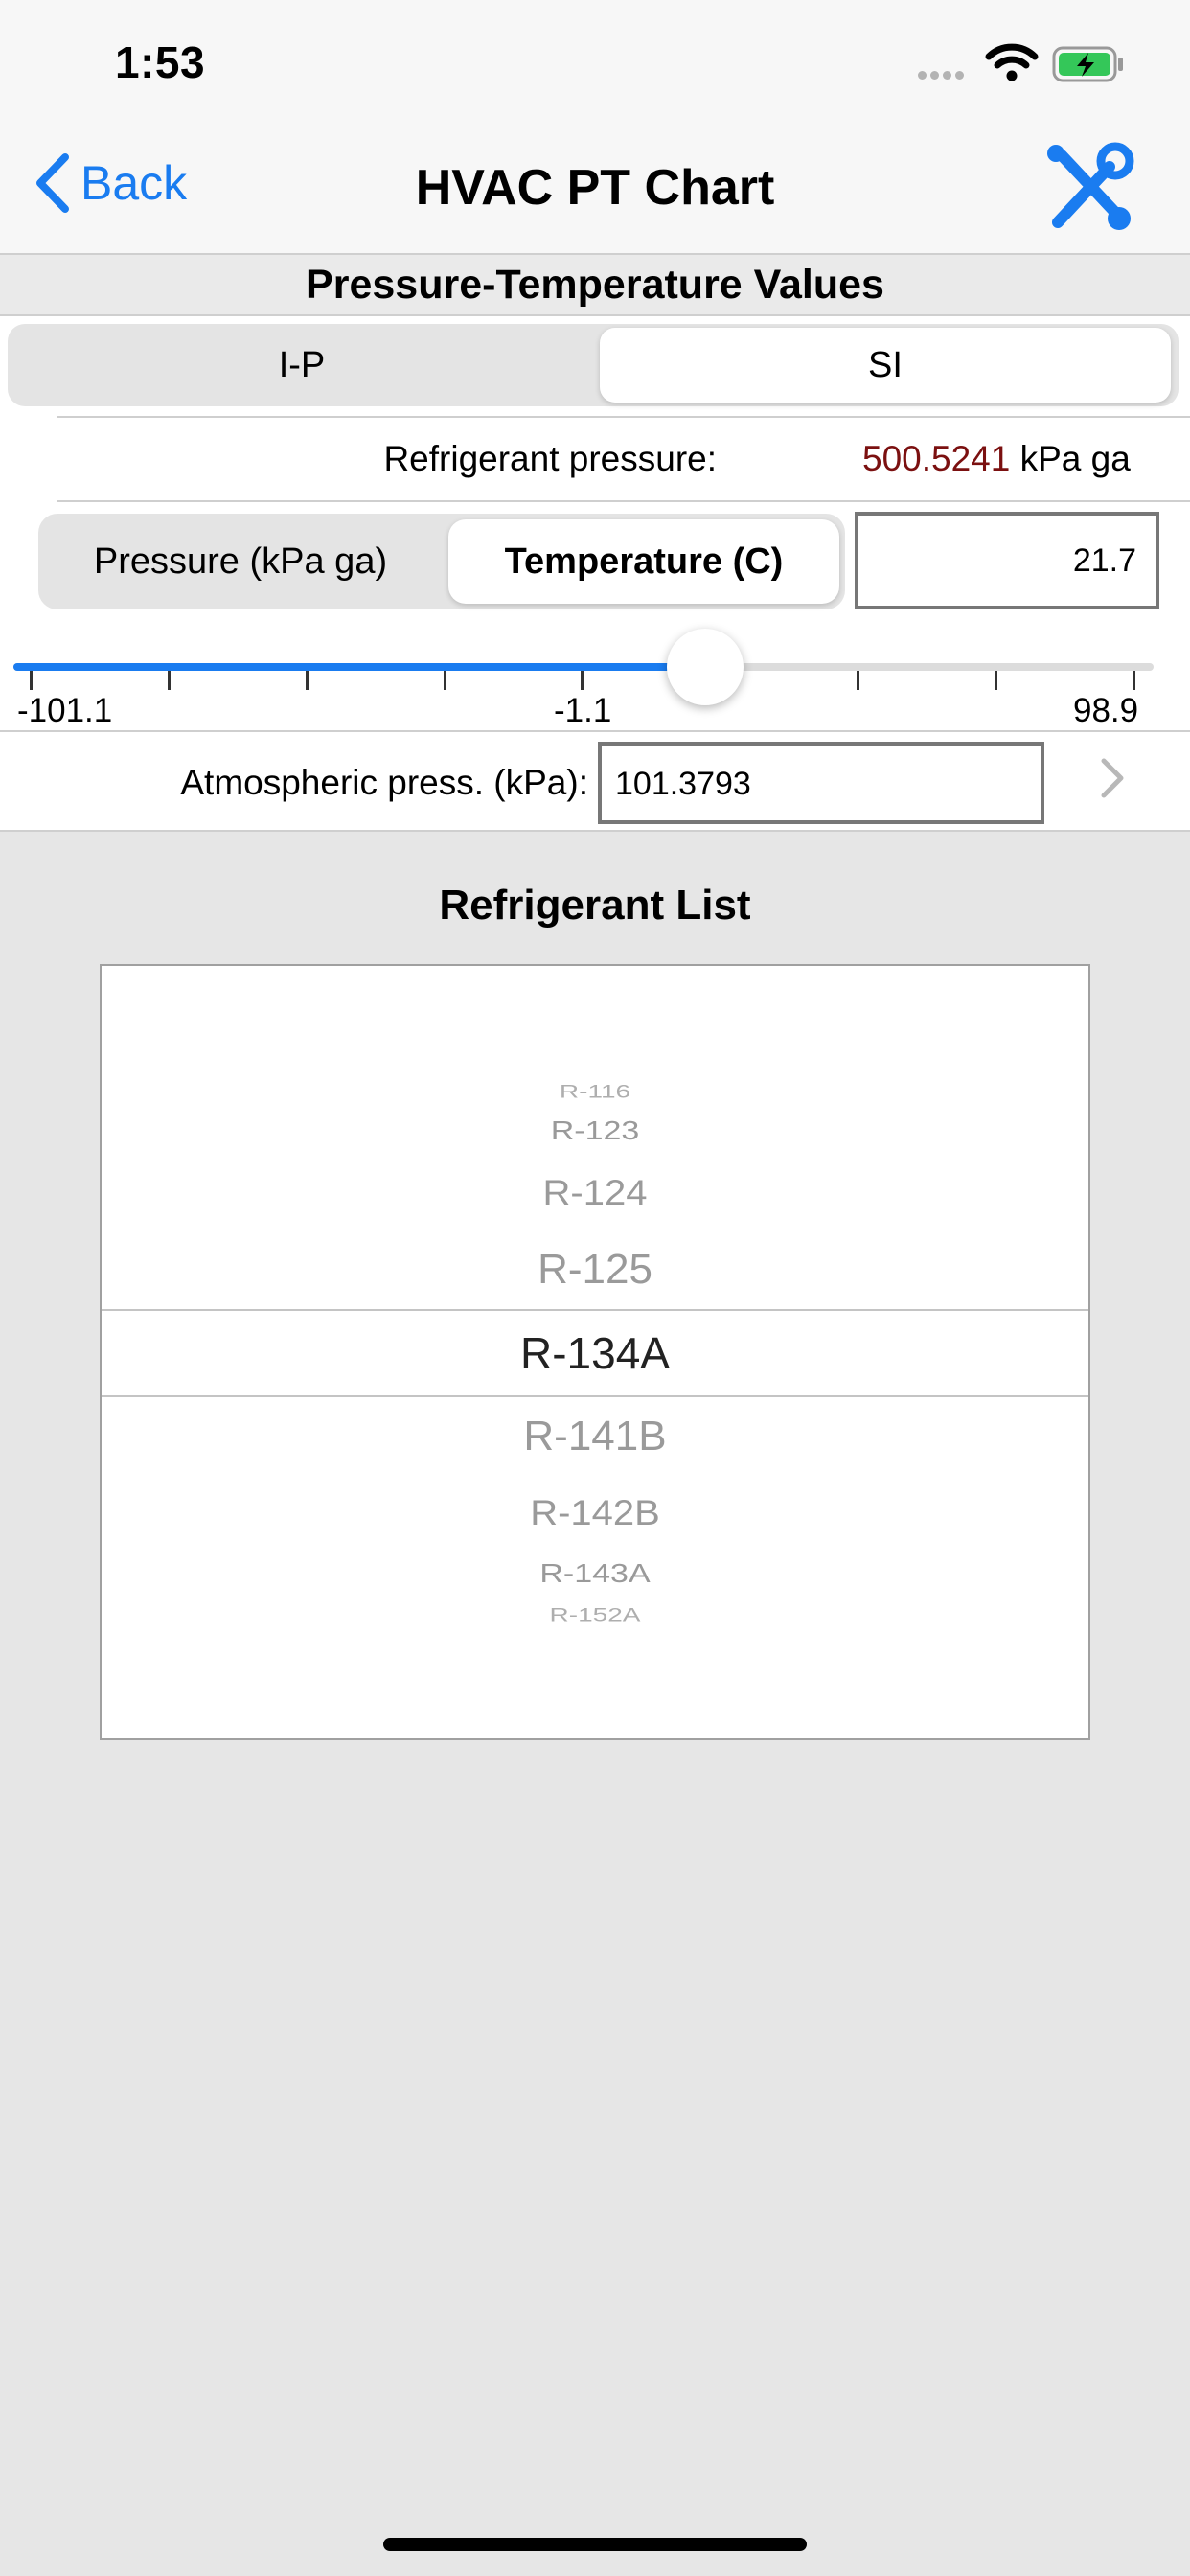  I want to click on unit-option-si: SI, so click(886, 365).